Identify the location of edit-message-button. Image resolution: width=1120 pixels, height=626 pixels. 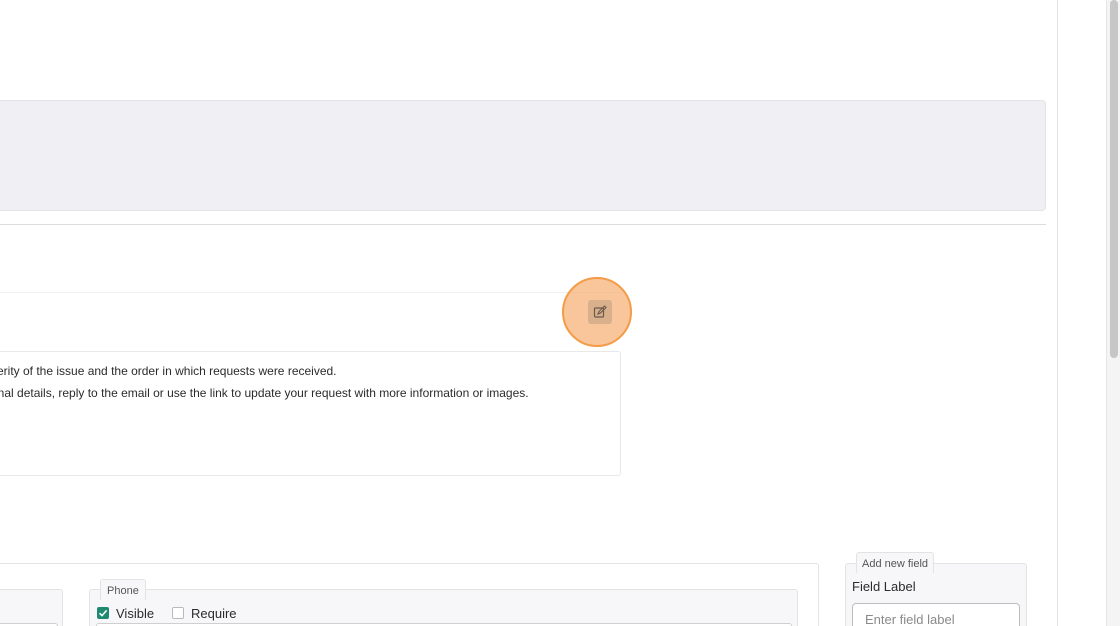
(600, 312).